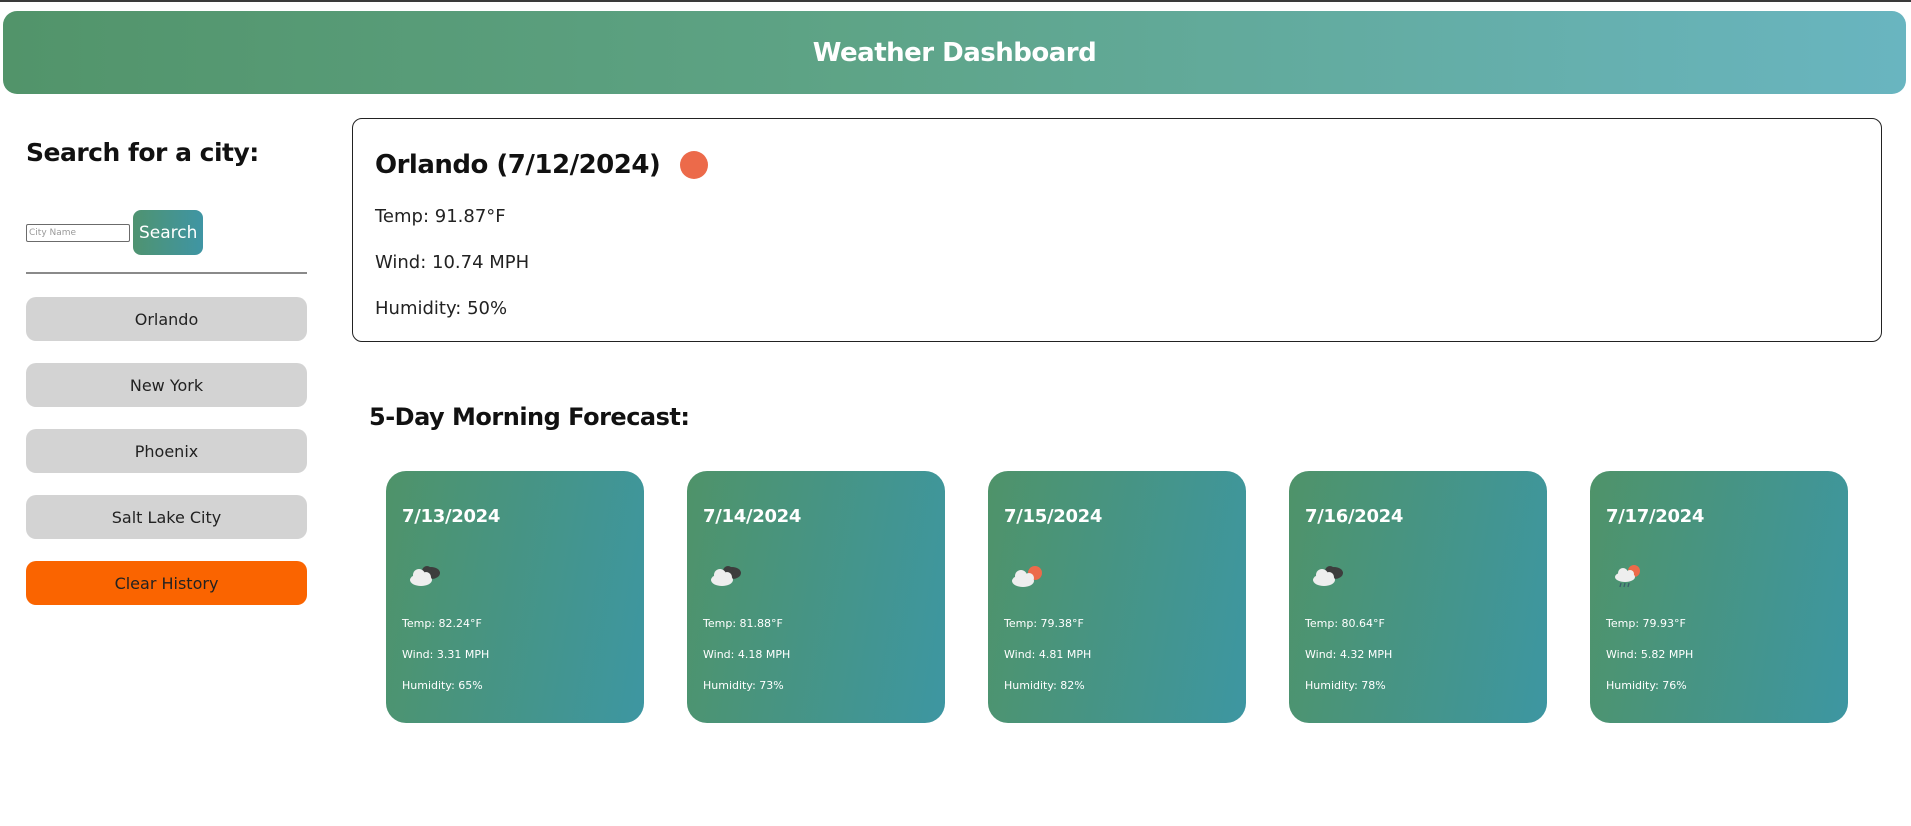 The width and height of the screenshot is (1911, 826). I want to click on sidebar-divider, so click(166, 273).